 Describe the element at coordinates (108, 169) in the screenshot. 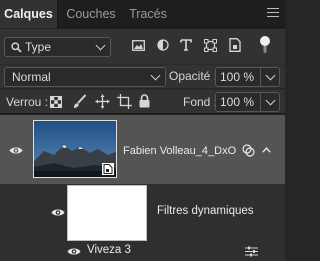

I see `smart-object-badge-icon` at that location.